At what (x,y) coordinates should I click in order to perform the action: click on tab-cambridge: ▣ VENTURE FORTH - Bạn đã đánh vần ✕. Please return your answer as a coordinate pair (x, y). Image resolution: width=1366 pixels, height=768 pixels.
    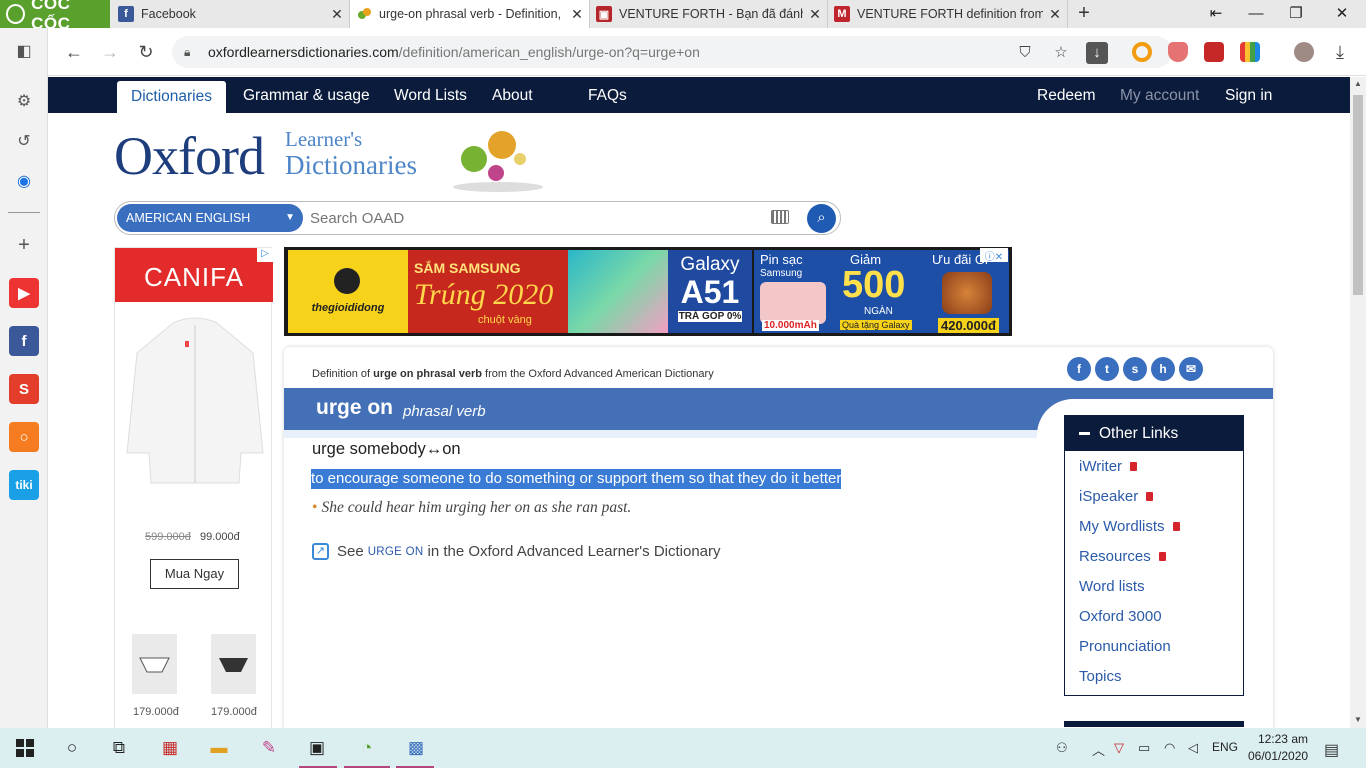
    Looking at the image, I should click on (709, 14).